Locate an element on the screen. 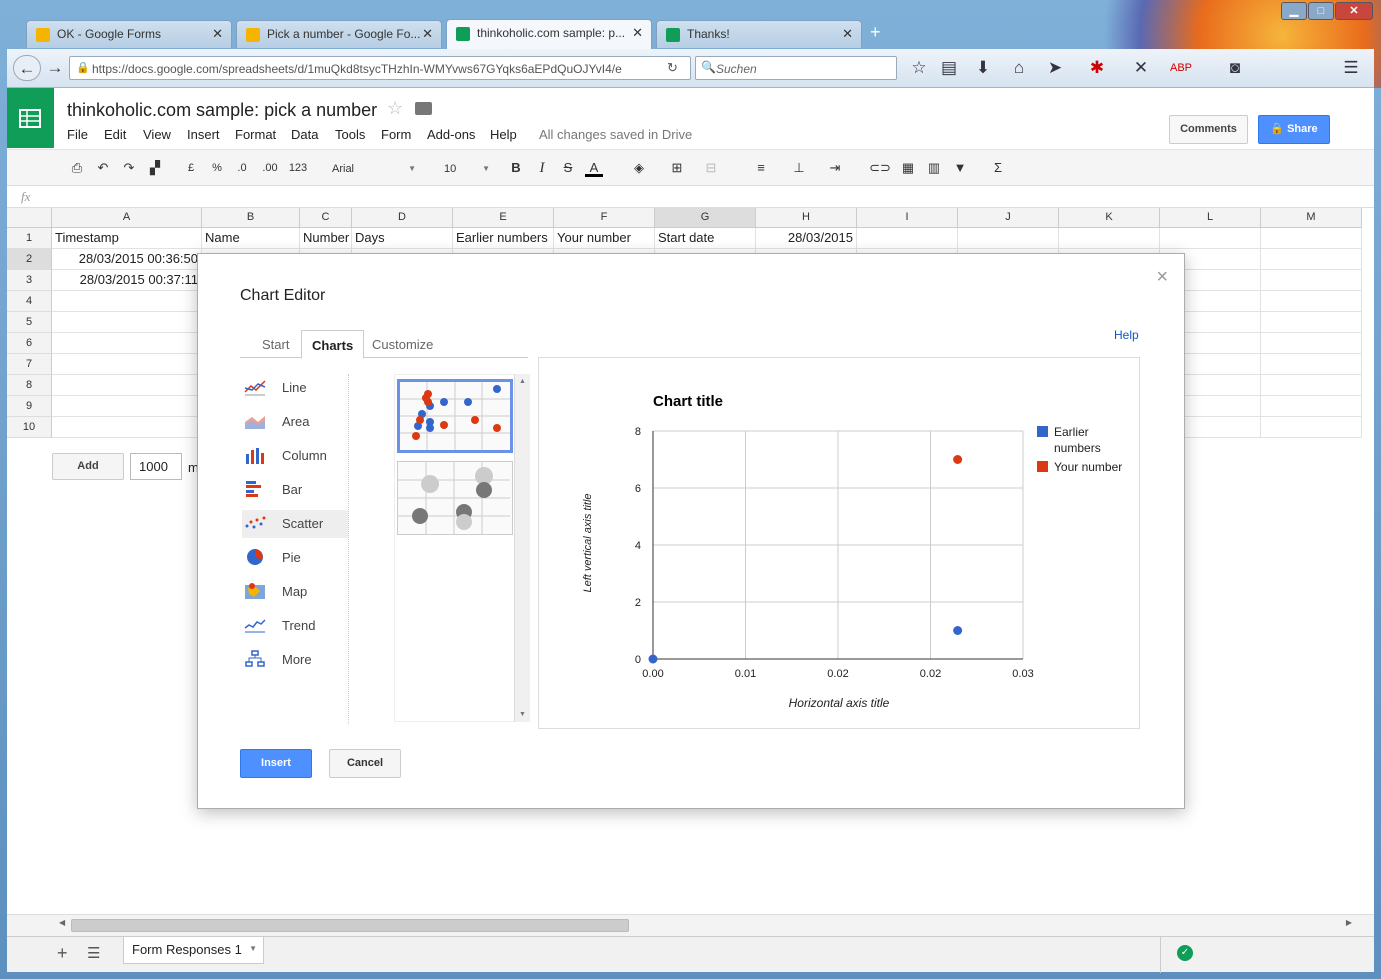 This screenshot has height=979, width=1381. italic-button: I is located at coordinates (542, 168).